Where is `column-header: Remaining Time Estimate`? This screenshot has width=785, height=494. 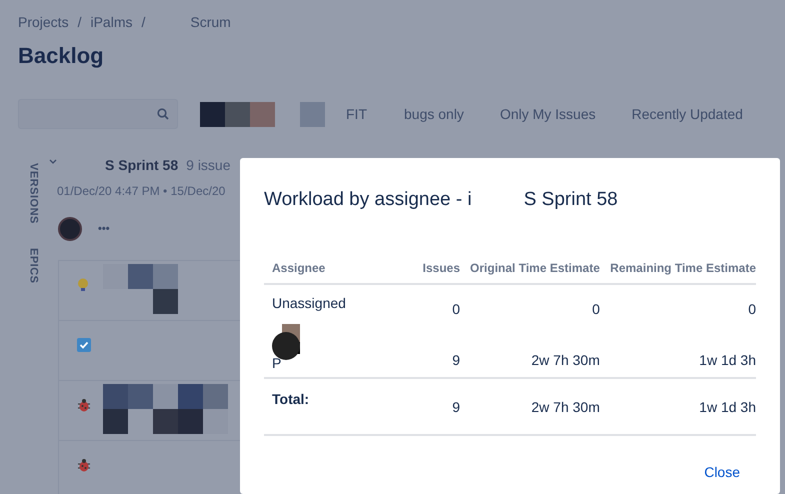 column-header: Remaining Time Estimate is located at coordinates (678, 269).